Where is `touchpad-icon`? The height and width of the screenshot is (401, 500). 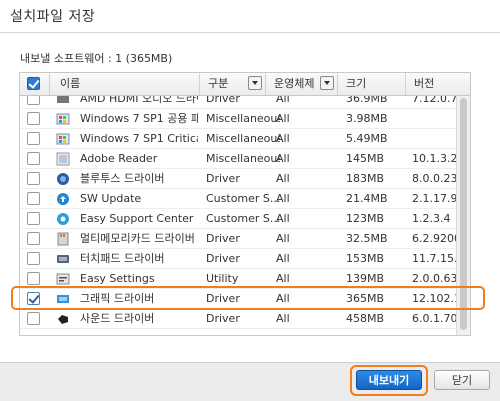
touchpad-icon is located at coordinates (63, 259).